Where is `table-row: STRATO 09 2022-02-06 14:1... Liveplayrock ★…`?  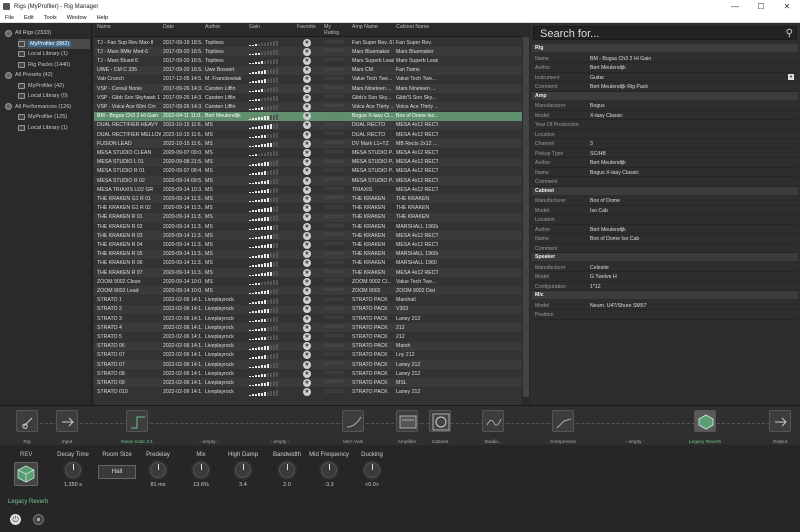
table-row: STRATO 09 2022-02-06 14:1... Liveplayrock ★… is located at coordinates (308, 383).